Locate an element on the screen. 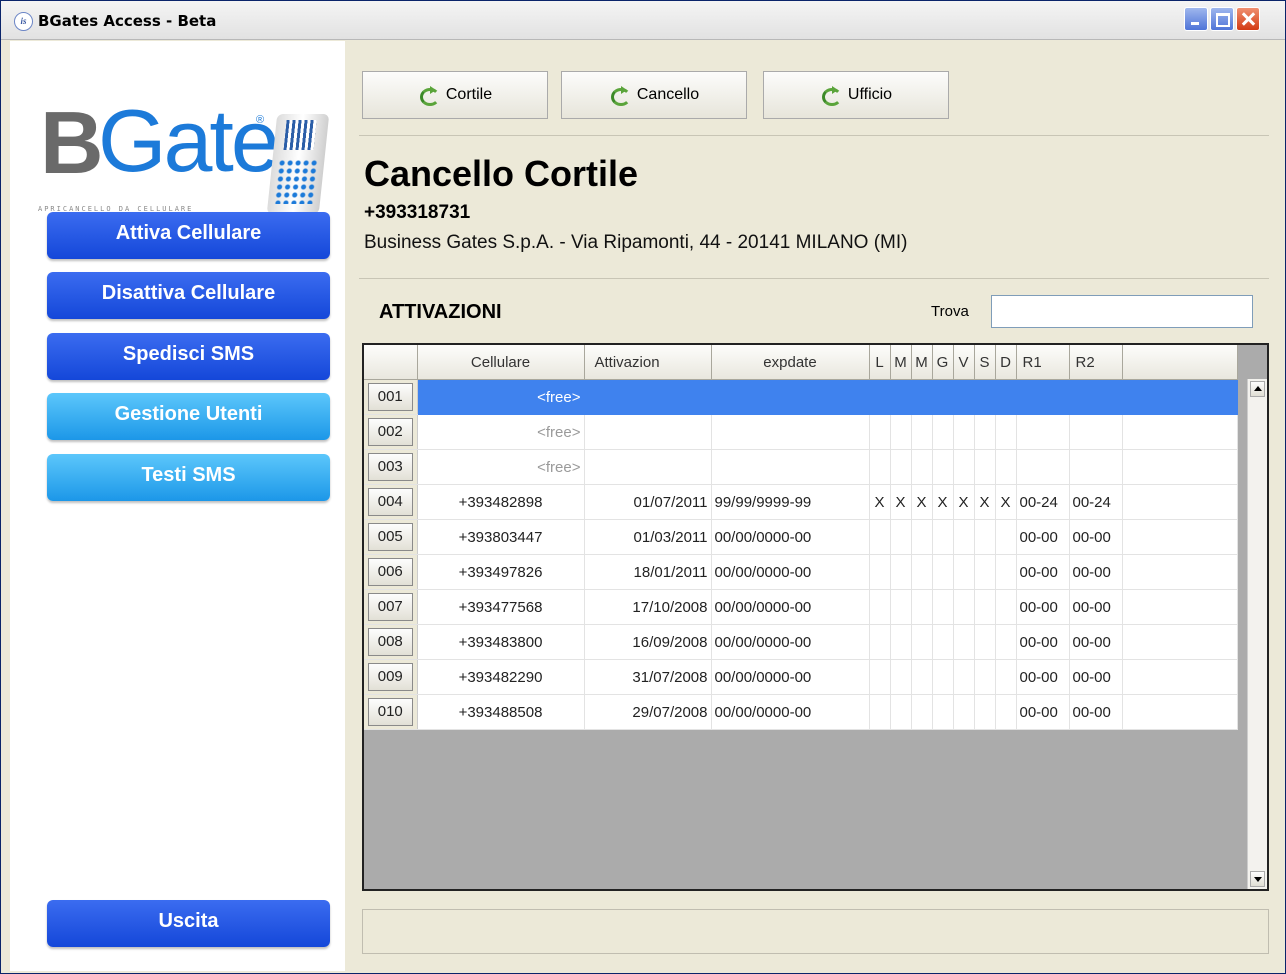 The image size is (1286, 974). row-header: 004 is located at coordinates (391, 502).